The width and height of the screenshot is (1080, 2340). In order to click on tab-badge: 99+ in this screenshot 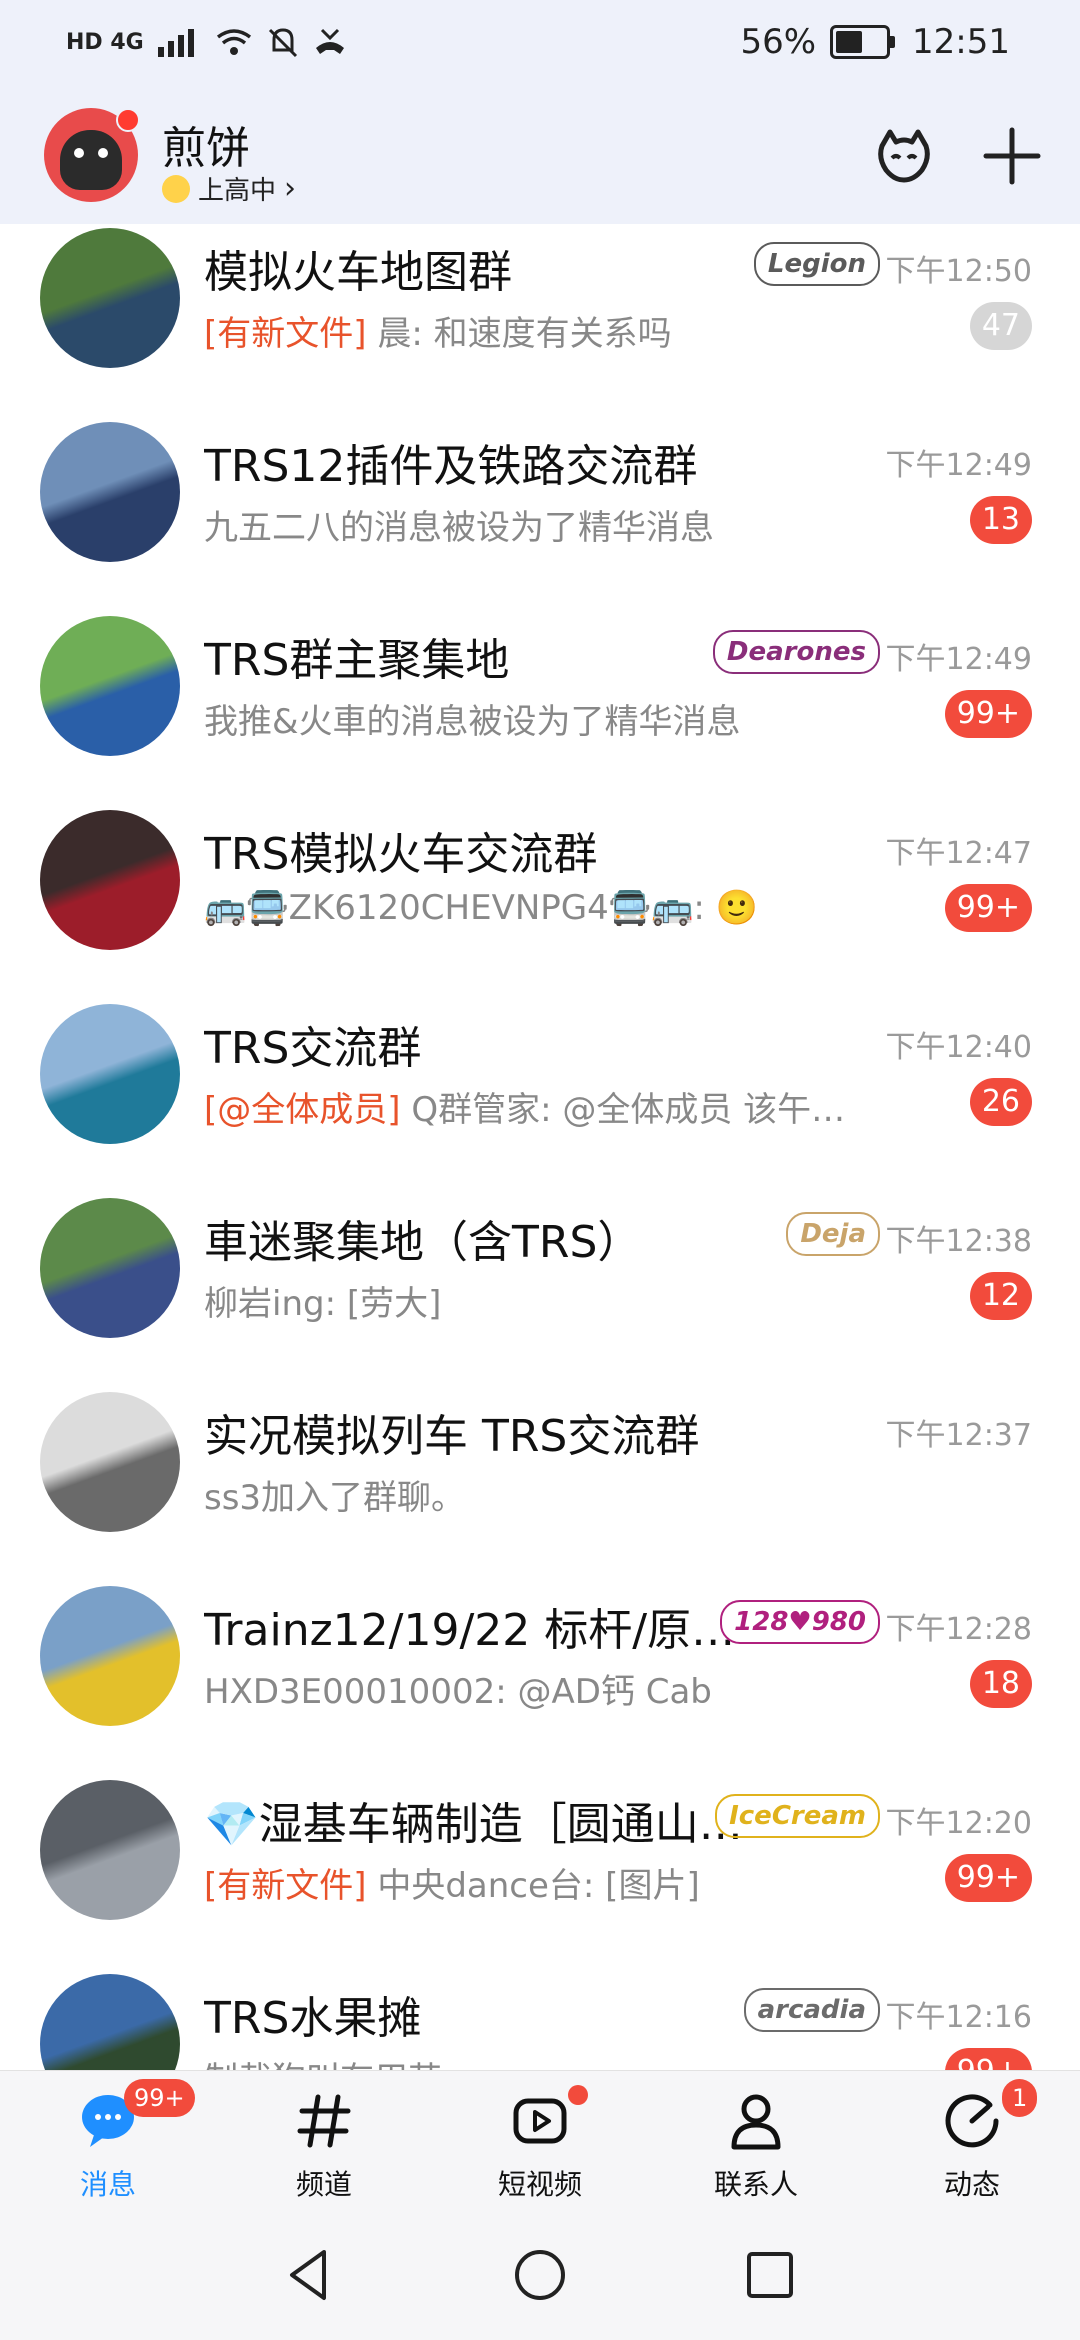, I will do `click(159, 2098)`.